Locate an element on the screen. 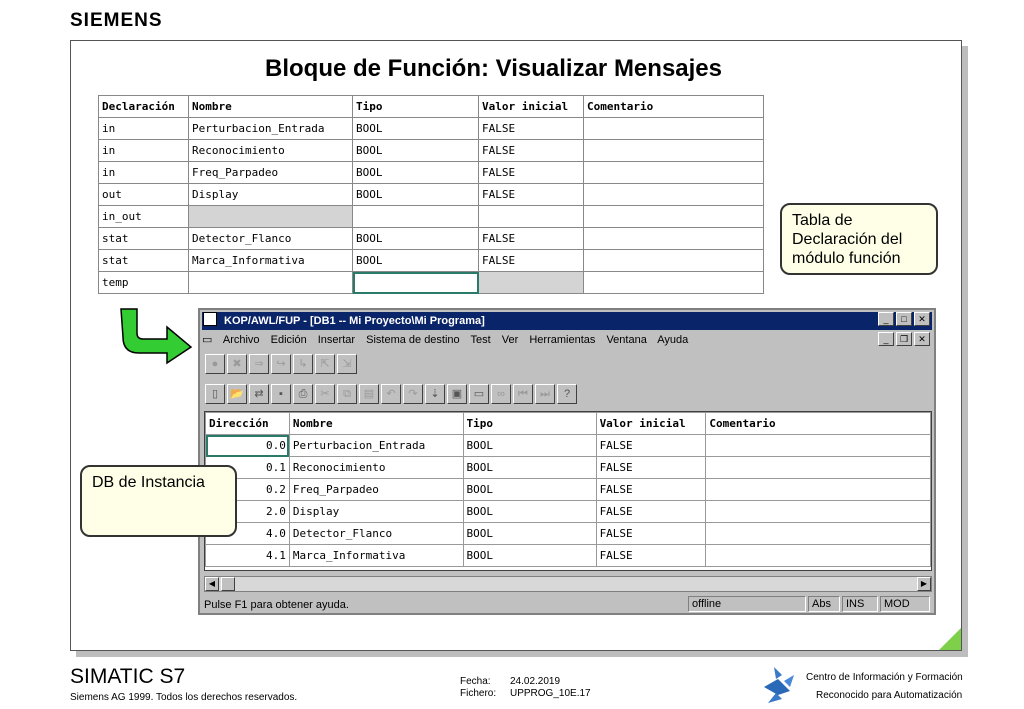 The width and height of the screenshot is (1024, 709). minimize-button: _ is located at coordinates (886, 319).